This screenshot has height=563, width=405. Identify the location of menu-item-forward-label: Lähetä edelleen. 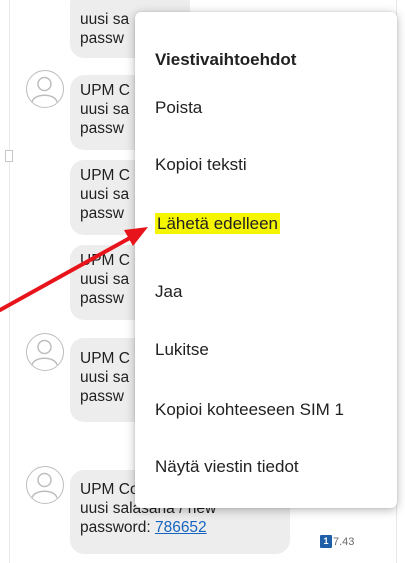
(218, 223).